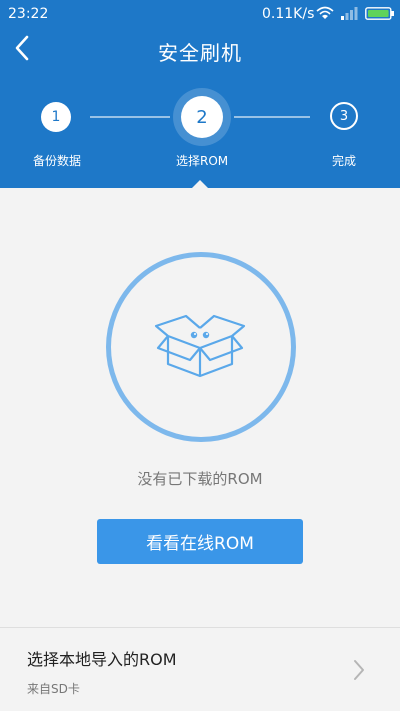 The width and height of the screenshot is (400, 711). What do you see at coordinates (359, 670) in the screenshot?
I see `chevron-right-icon` at bounding box center [359, 670].